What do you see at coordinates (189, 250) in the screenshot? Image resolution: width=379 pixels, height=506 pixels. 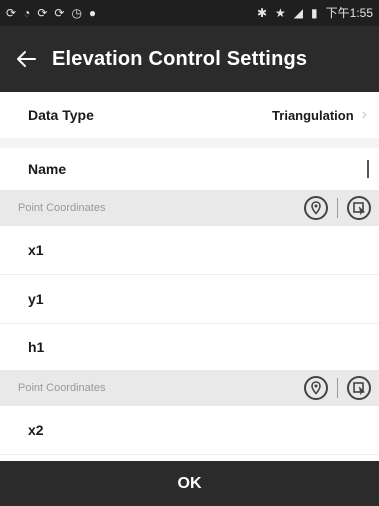 I see `x1-field: x1` at bounding box center [189, 250].